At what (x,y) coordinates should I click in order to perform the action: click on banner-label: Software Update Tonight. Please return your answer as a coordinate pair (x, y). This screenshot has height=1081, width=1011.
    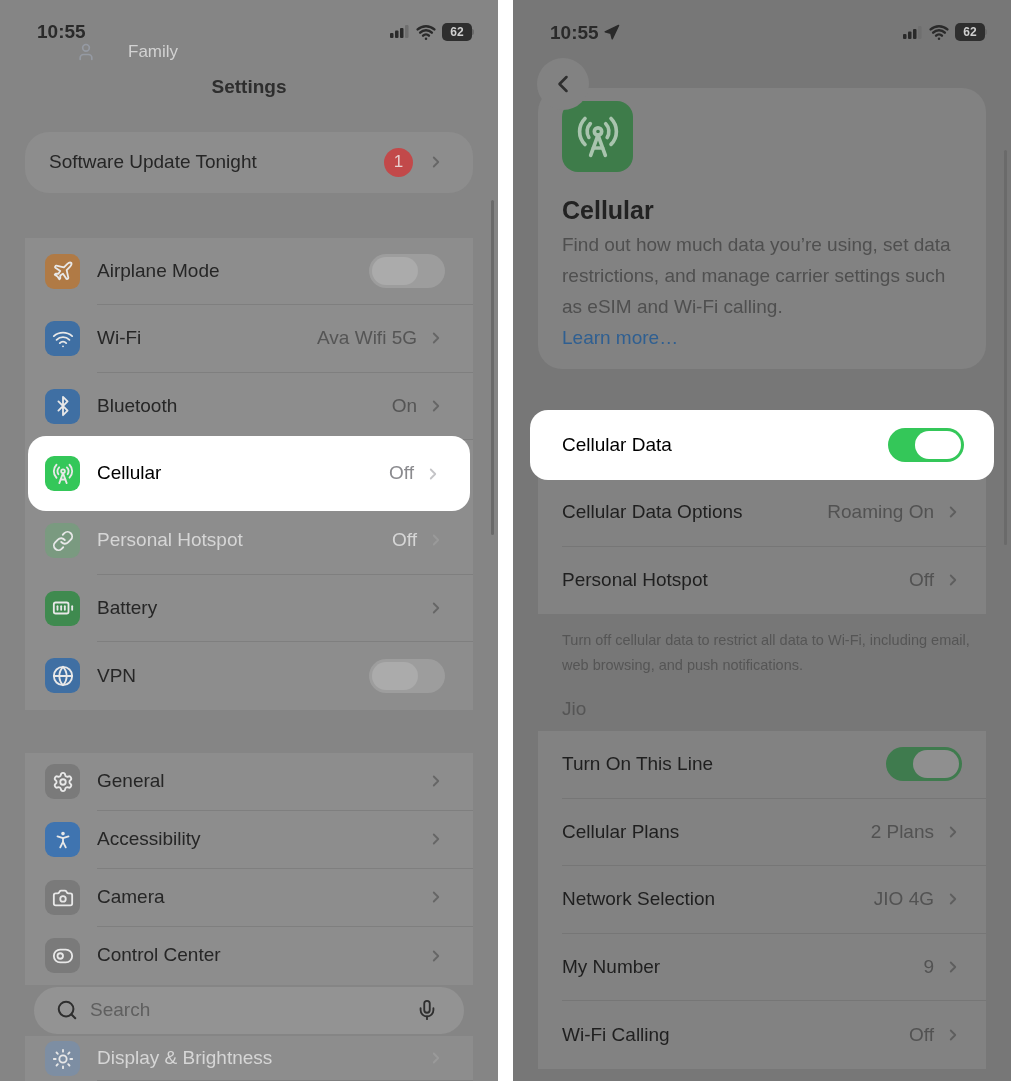
    Looking at the image, I should click on (153, 161).